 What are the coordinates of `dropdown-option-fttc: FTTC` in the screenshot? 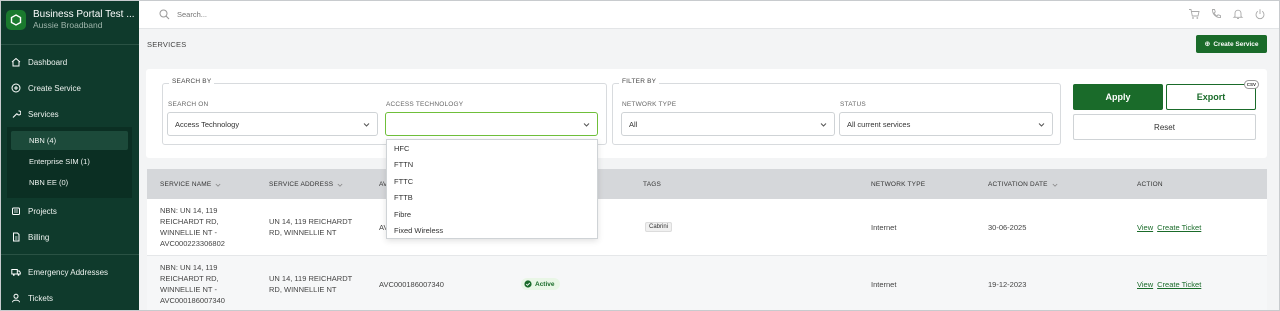 It's located at (492, 181).